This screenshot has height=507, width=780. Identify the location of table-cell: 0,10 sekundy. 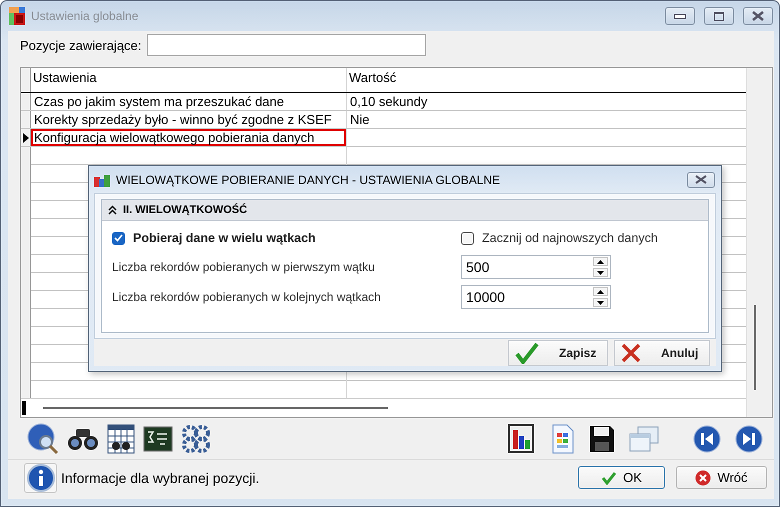
(546, 101).